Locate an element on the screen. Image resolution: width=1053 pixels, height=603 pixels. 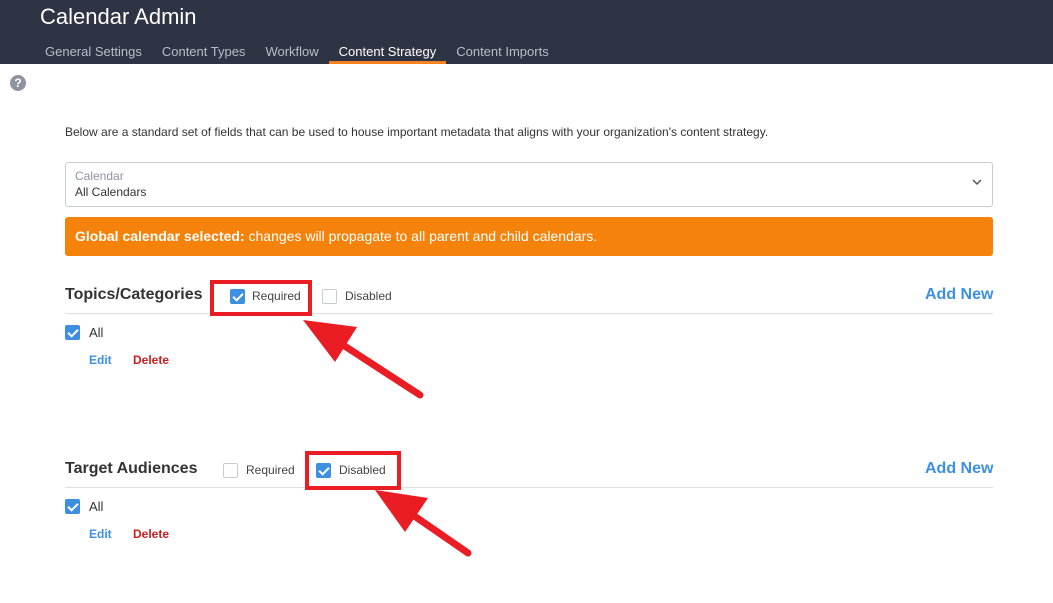
required-highlight-box is located at coordinates (261, 298).